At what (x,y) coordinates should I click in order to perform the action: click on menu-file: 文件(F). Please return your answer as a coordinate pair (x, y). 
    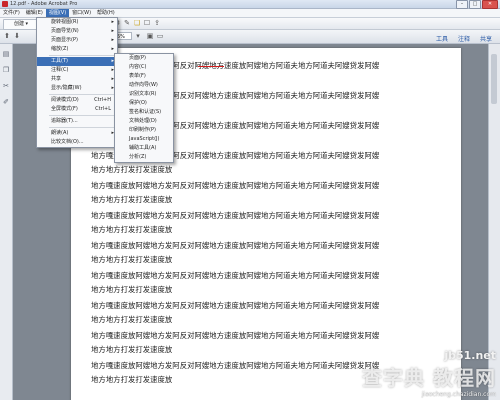
    Looking at the image, I should click on (11, 13).